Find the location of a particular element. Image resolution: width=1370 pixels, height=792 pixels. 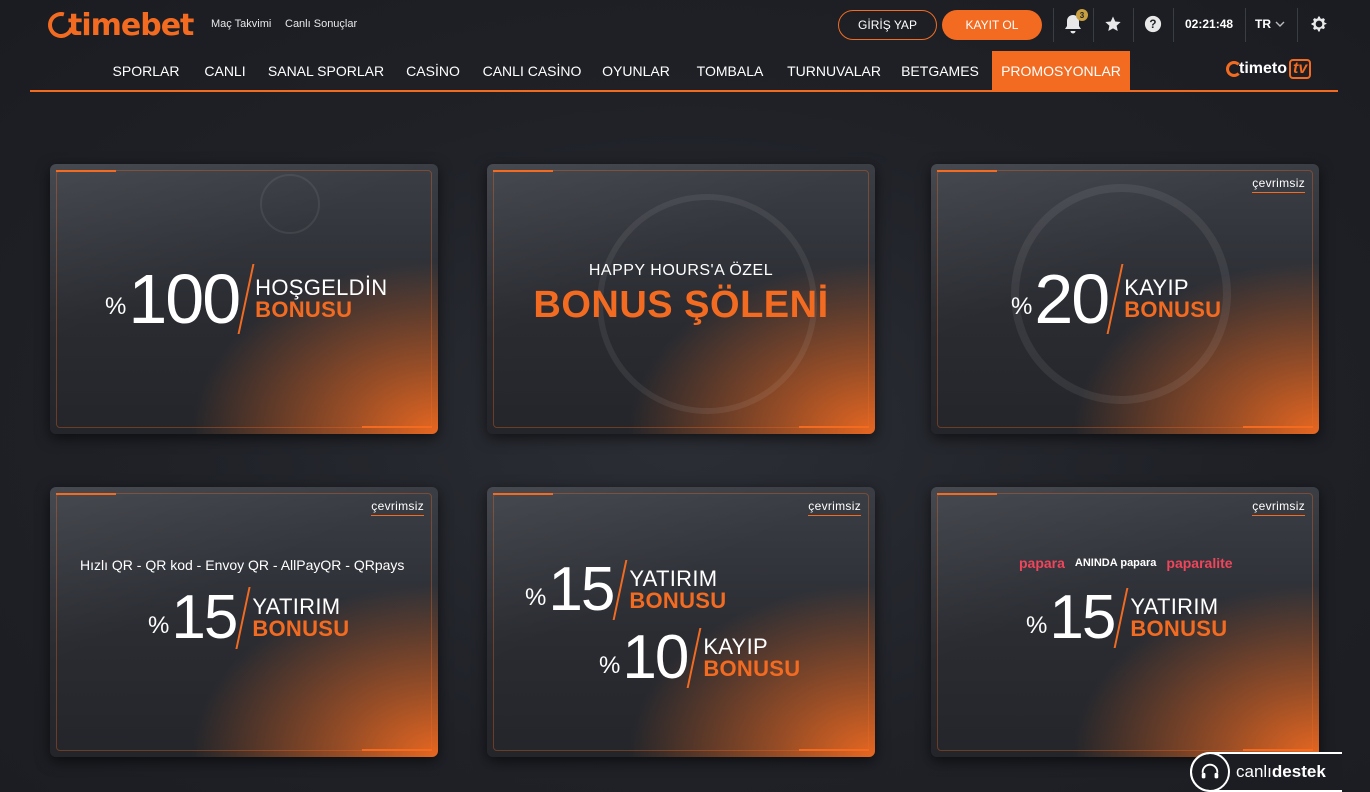

papara-logo: papara is located at coordinates (1042, 563).